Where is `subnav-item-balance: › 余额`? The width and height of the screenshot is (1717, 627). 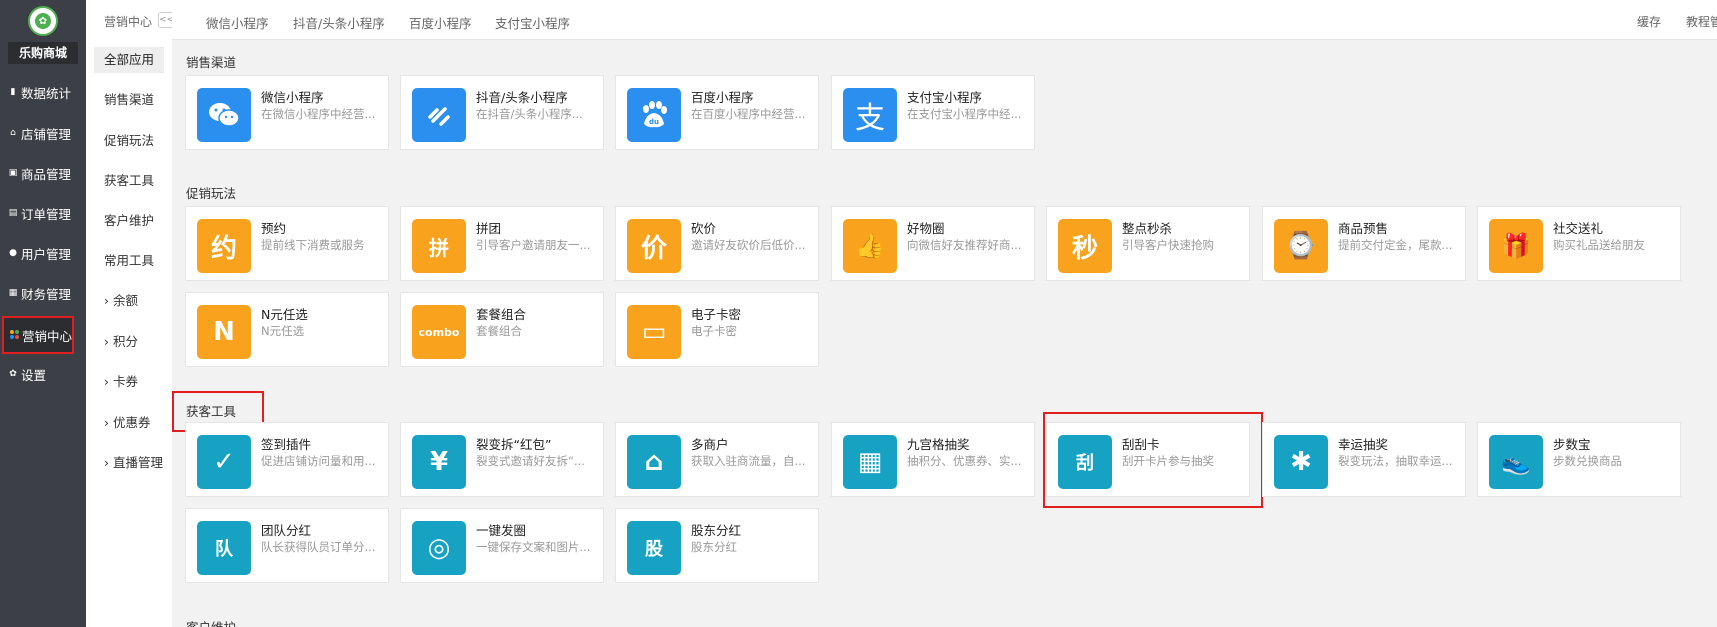
subnav-item-balance: › 余额 is located at coordinates (129, 301).